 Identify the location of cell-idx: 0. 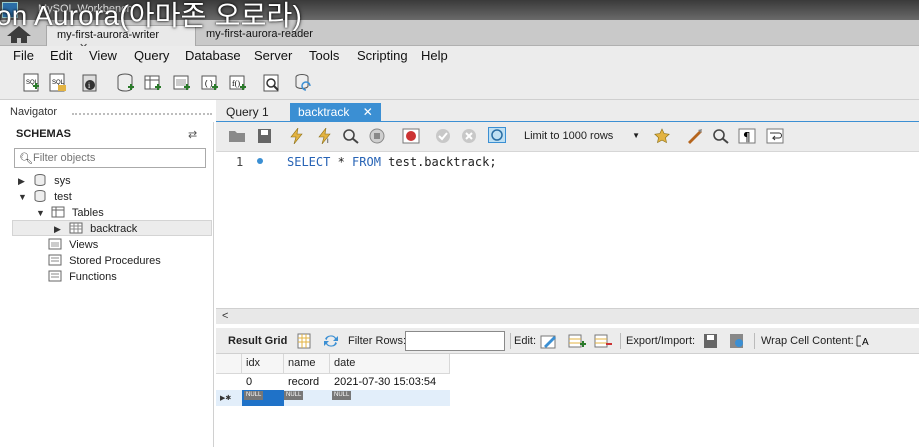
(249, 383).